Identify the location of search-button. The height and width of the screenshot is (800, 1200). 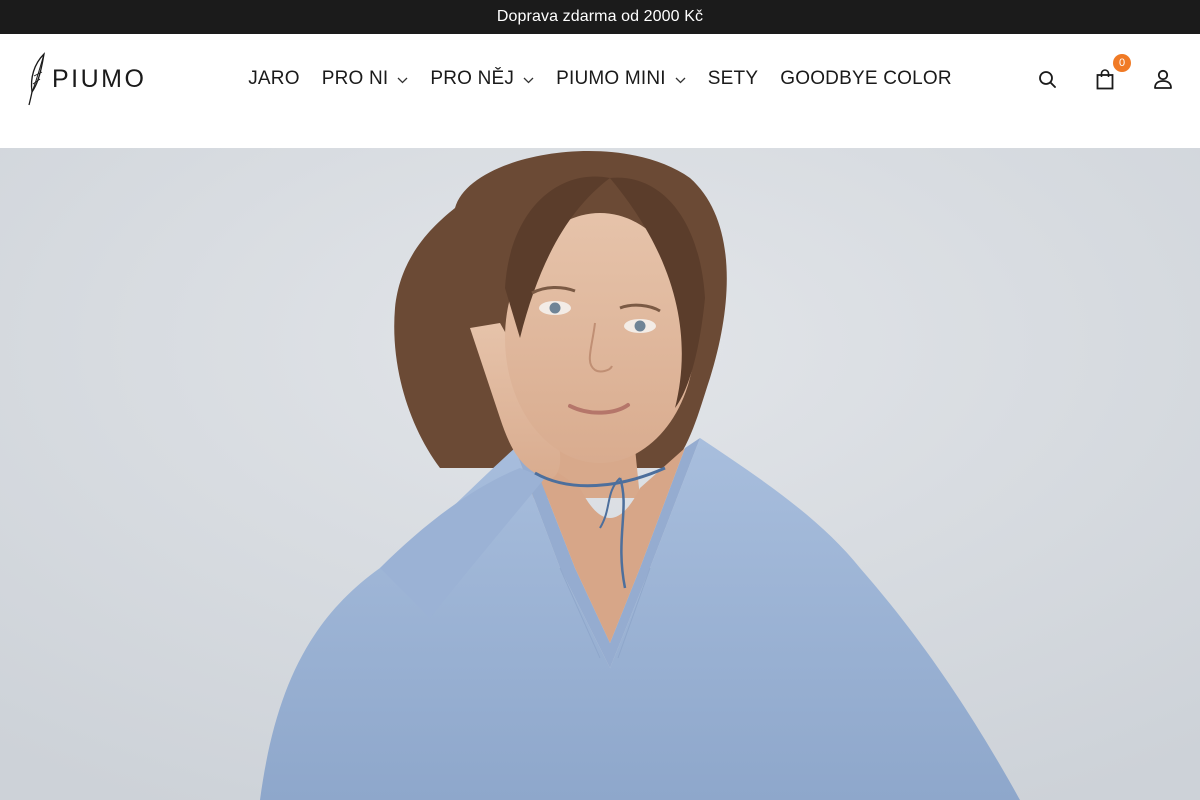
(1047, 79).